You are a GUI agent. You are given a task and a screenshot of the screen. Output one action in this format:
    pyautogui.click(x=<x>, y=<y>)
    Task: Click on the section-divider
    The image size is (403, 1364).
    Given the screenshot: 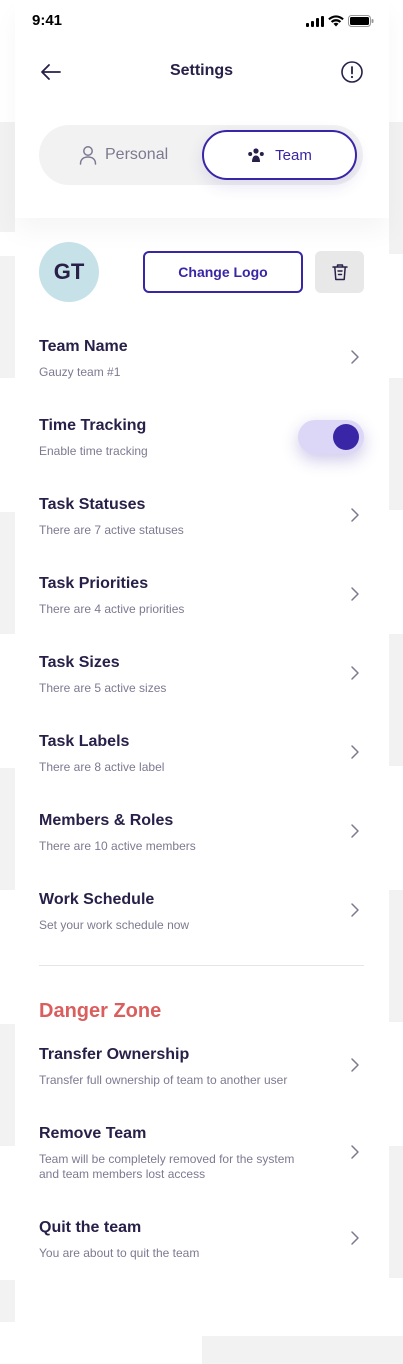 What is the action you would take?
    pyautogui.click(x=201, y=965)
    